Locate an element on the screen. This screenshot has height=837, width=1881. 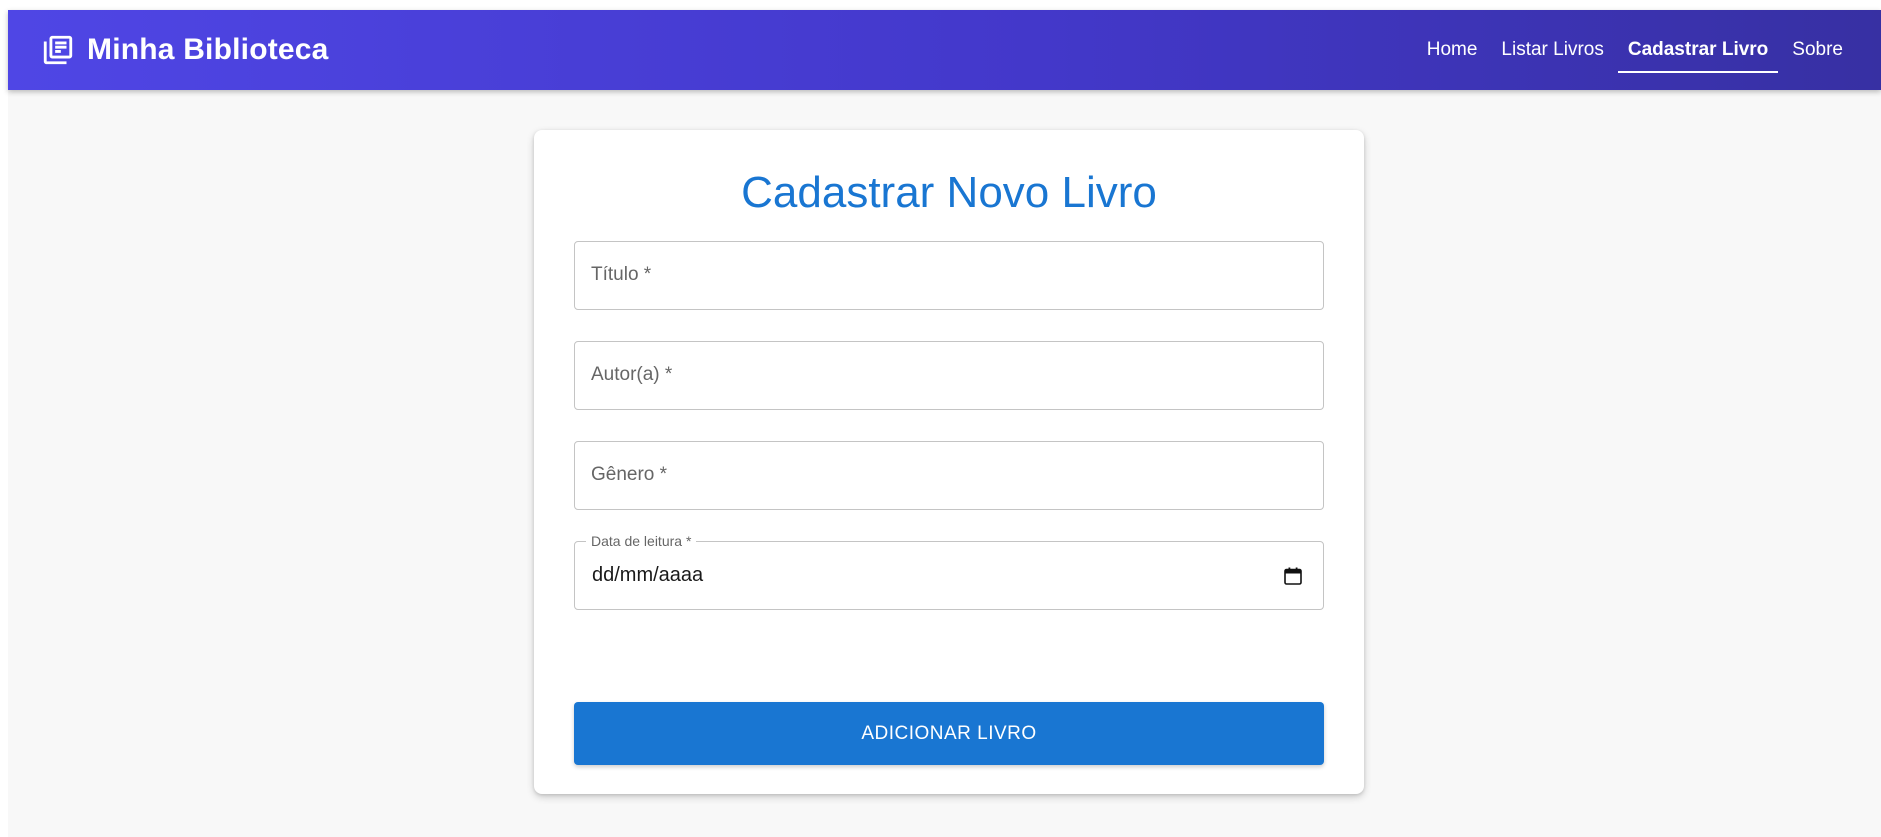
app-title: Minha Biblioteca is located at coordinates (208, 49).